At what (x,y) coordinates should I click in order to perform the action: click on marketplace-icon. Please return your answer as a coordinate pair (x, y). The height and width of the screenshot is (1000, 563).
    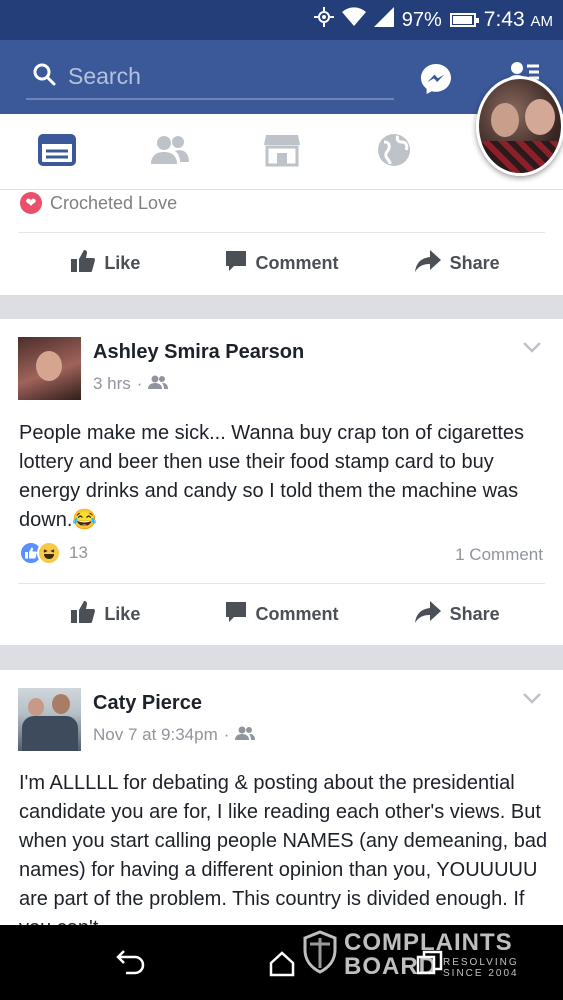
    Looking at the image, I should click on (282, 152).